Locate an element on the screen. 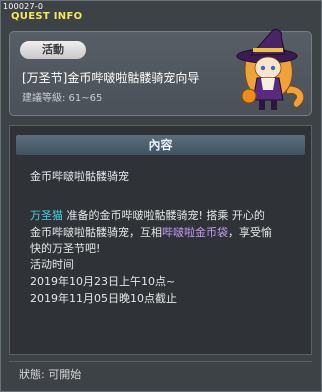 This screenshot has width=322, height=392. event-period-start: 2019年10月23日上午10点~ is located at coordinates (103, 281).